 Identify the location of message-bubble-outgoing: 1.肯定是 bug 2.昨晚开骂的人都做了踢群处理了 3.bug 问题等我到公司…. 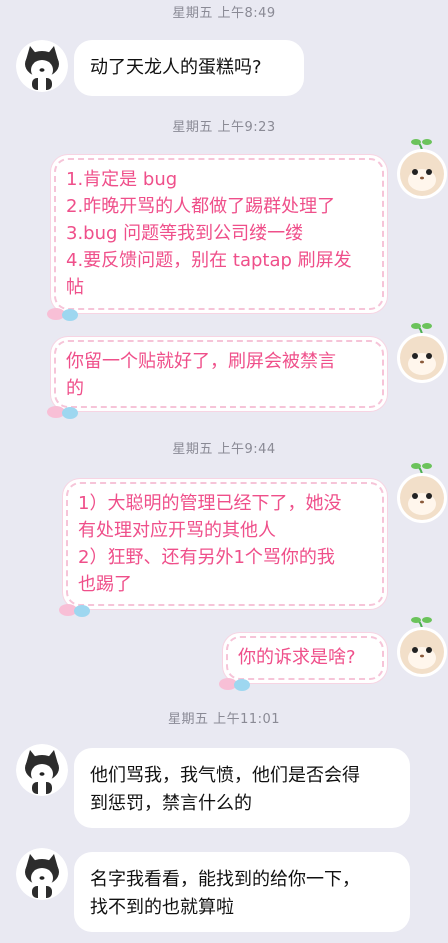
(215, 239).